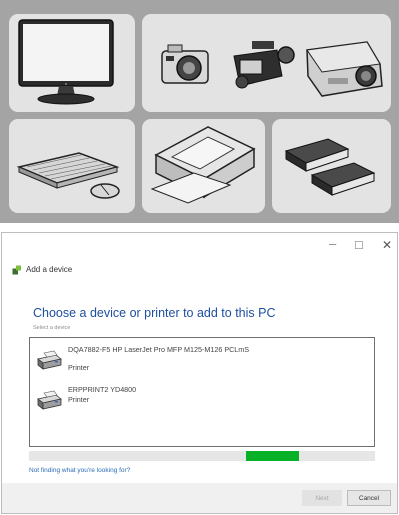 The height and width of the screenshot is (515, 399). I want to click on maximize-button: ☐, so click(359, 246).